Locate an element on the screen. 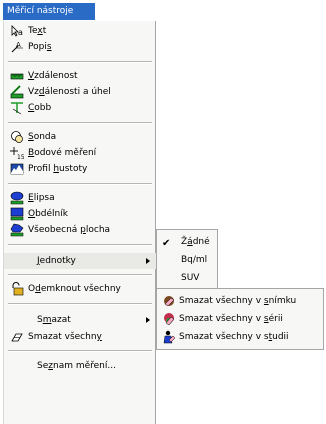  ruler-angle-icon is located at coordinates (17, 92).